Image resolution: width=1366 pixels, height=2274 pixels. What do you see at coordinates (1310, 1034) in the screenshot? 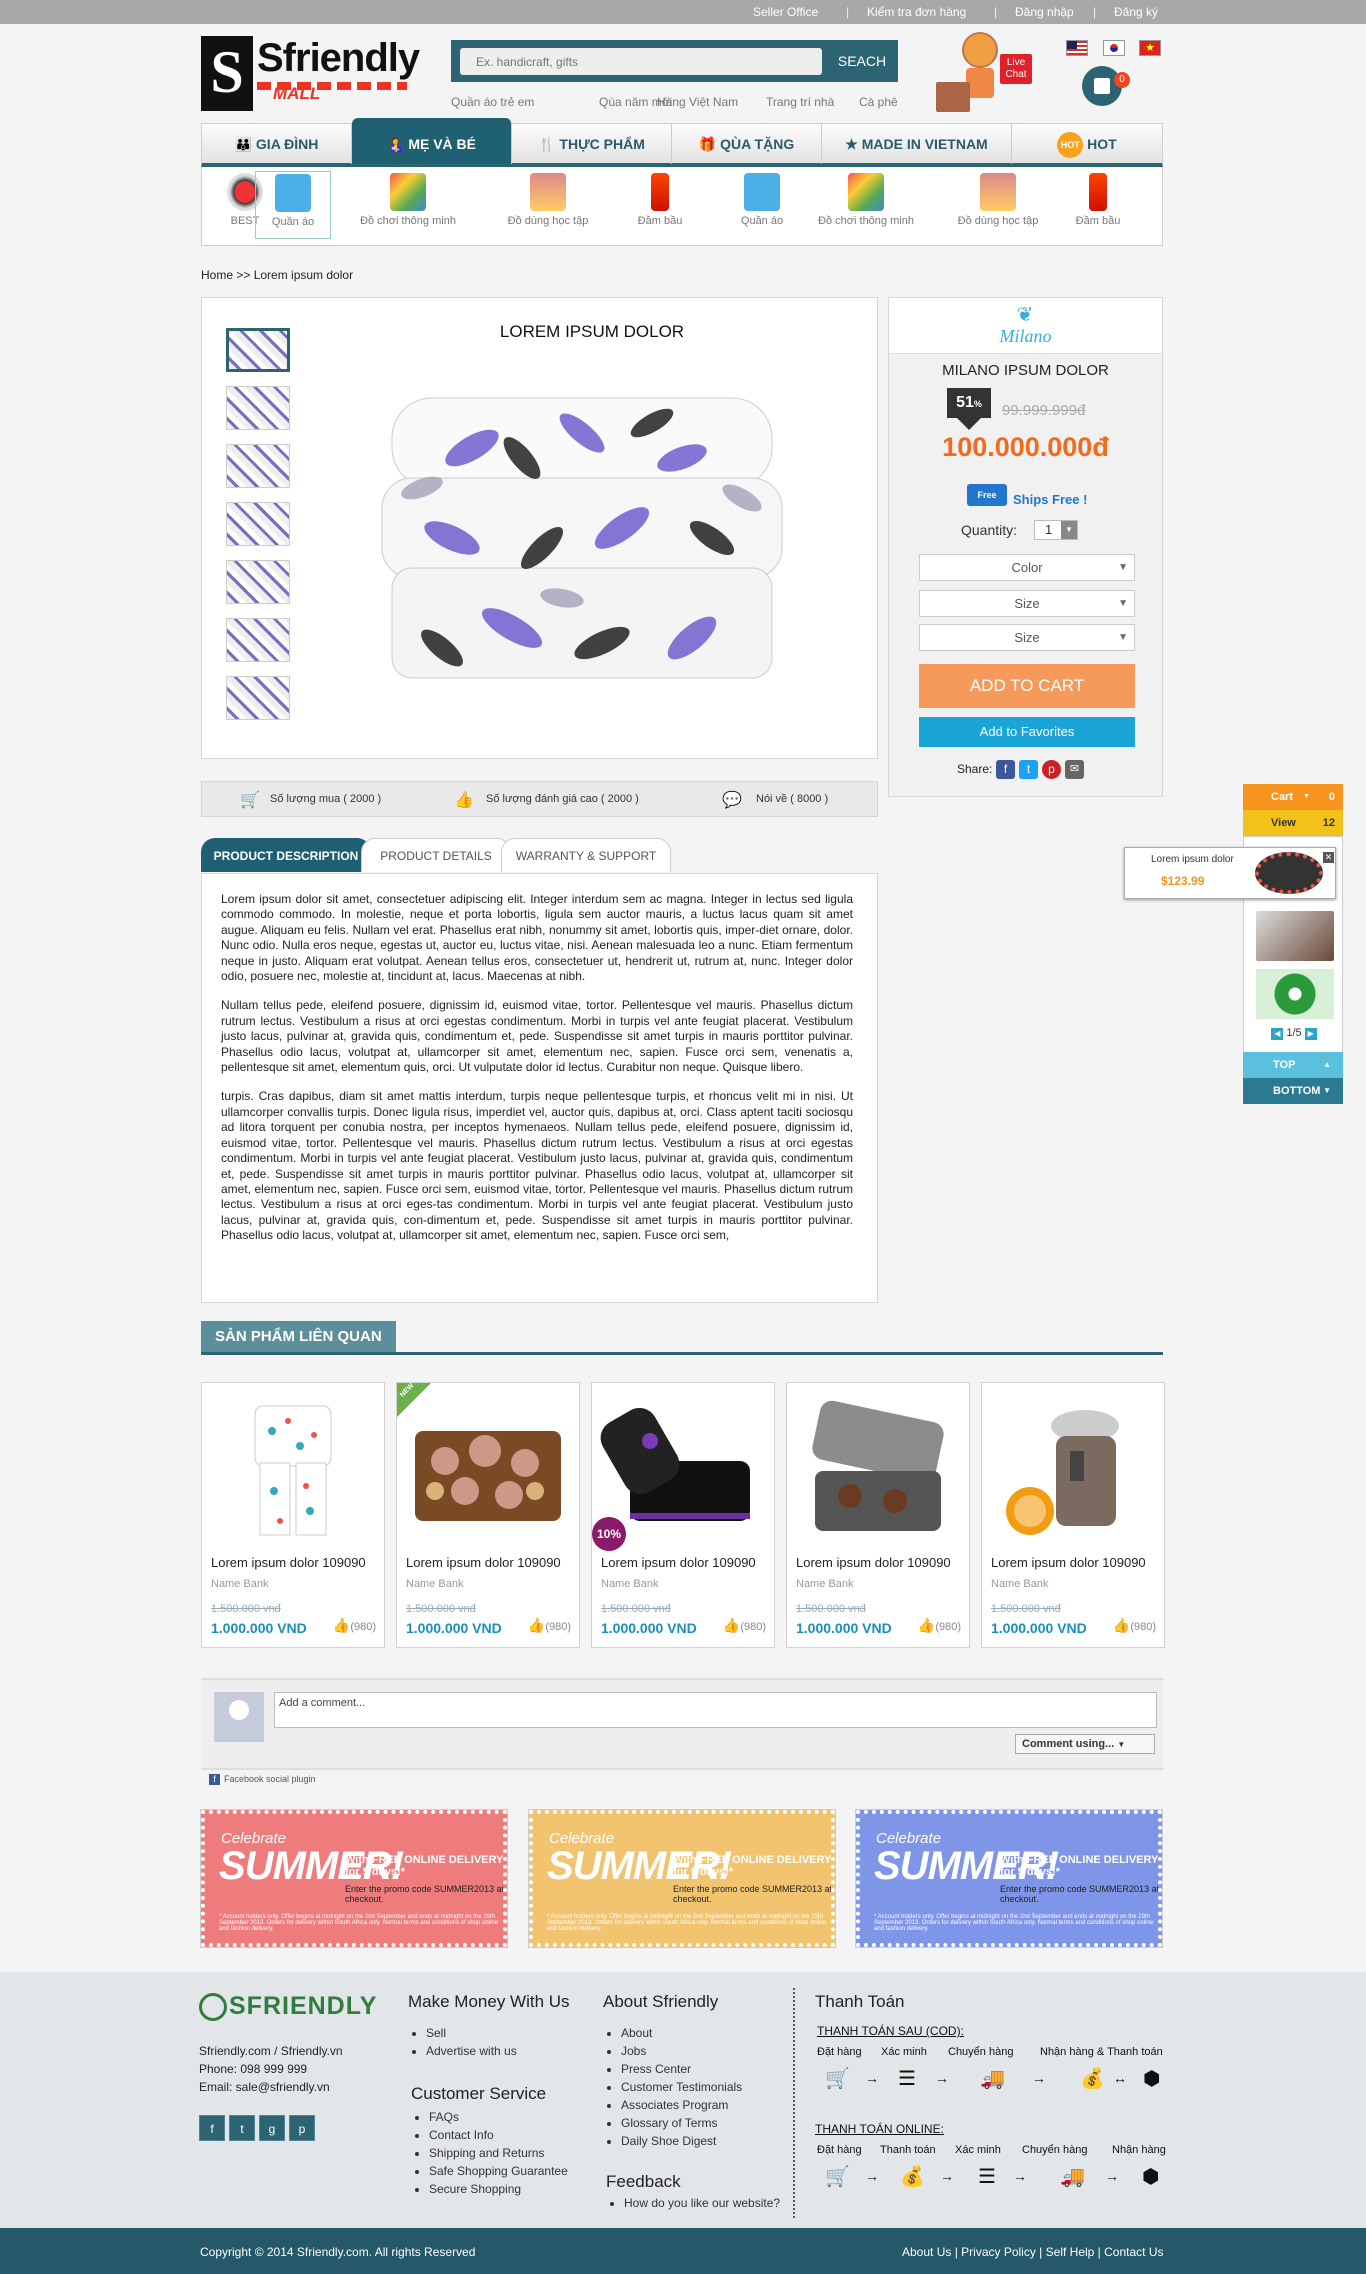
I see `next-icon: ▶` at bounding box center [1310, 1034].